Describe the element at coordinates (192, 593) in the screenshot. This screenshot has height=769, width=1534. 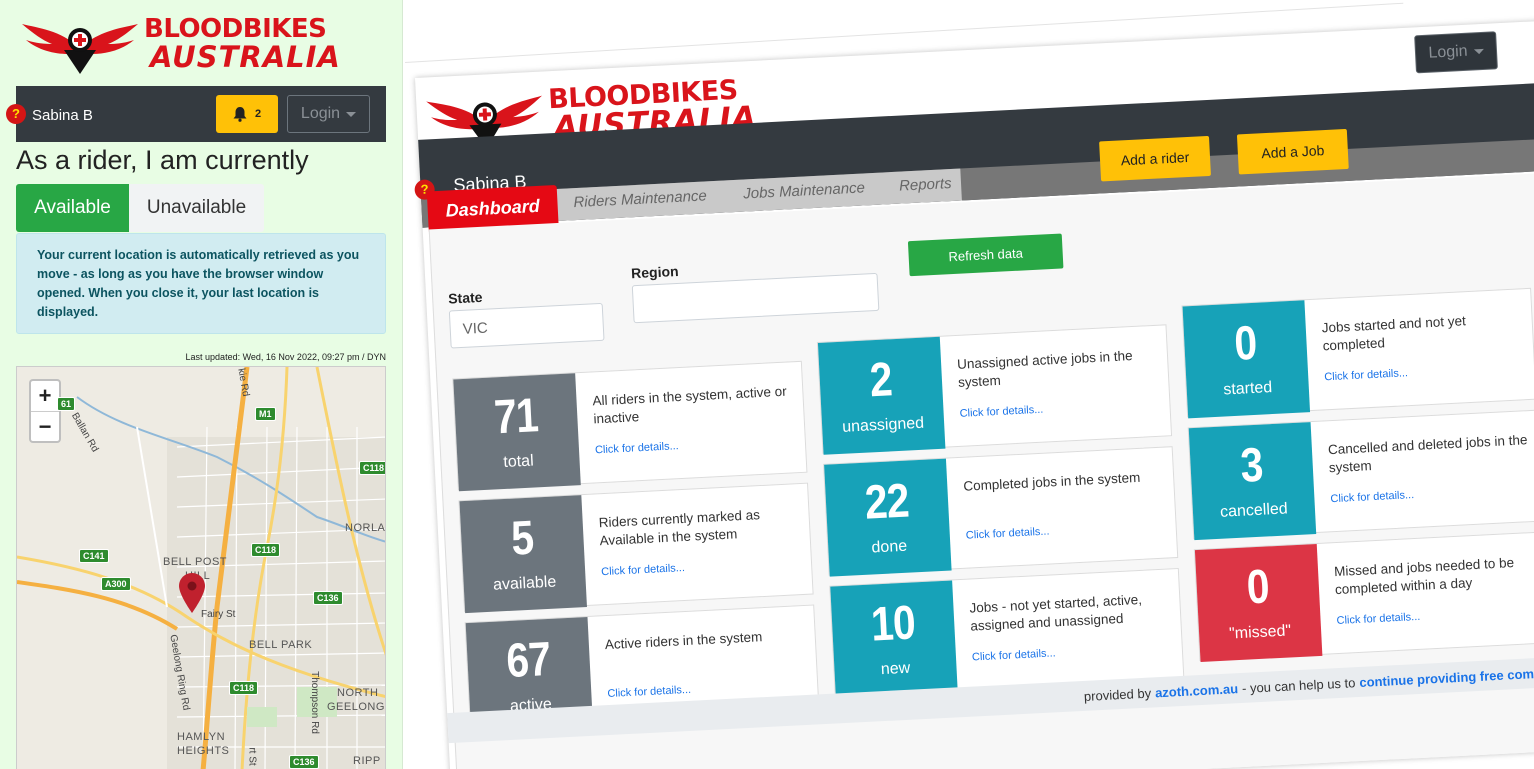
I see `location-pin-icon` at that location.